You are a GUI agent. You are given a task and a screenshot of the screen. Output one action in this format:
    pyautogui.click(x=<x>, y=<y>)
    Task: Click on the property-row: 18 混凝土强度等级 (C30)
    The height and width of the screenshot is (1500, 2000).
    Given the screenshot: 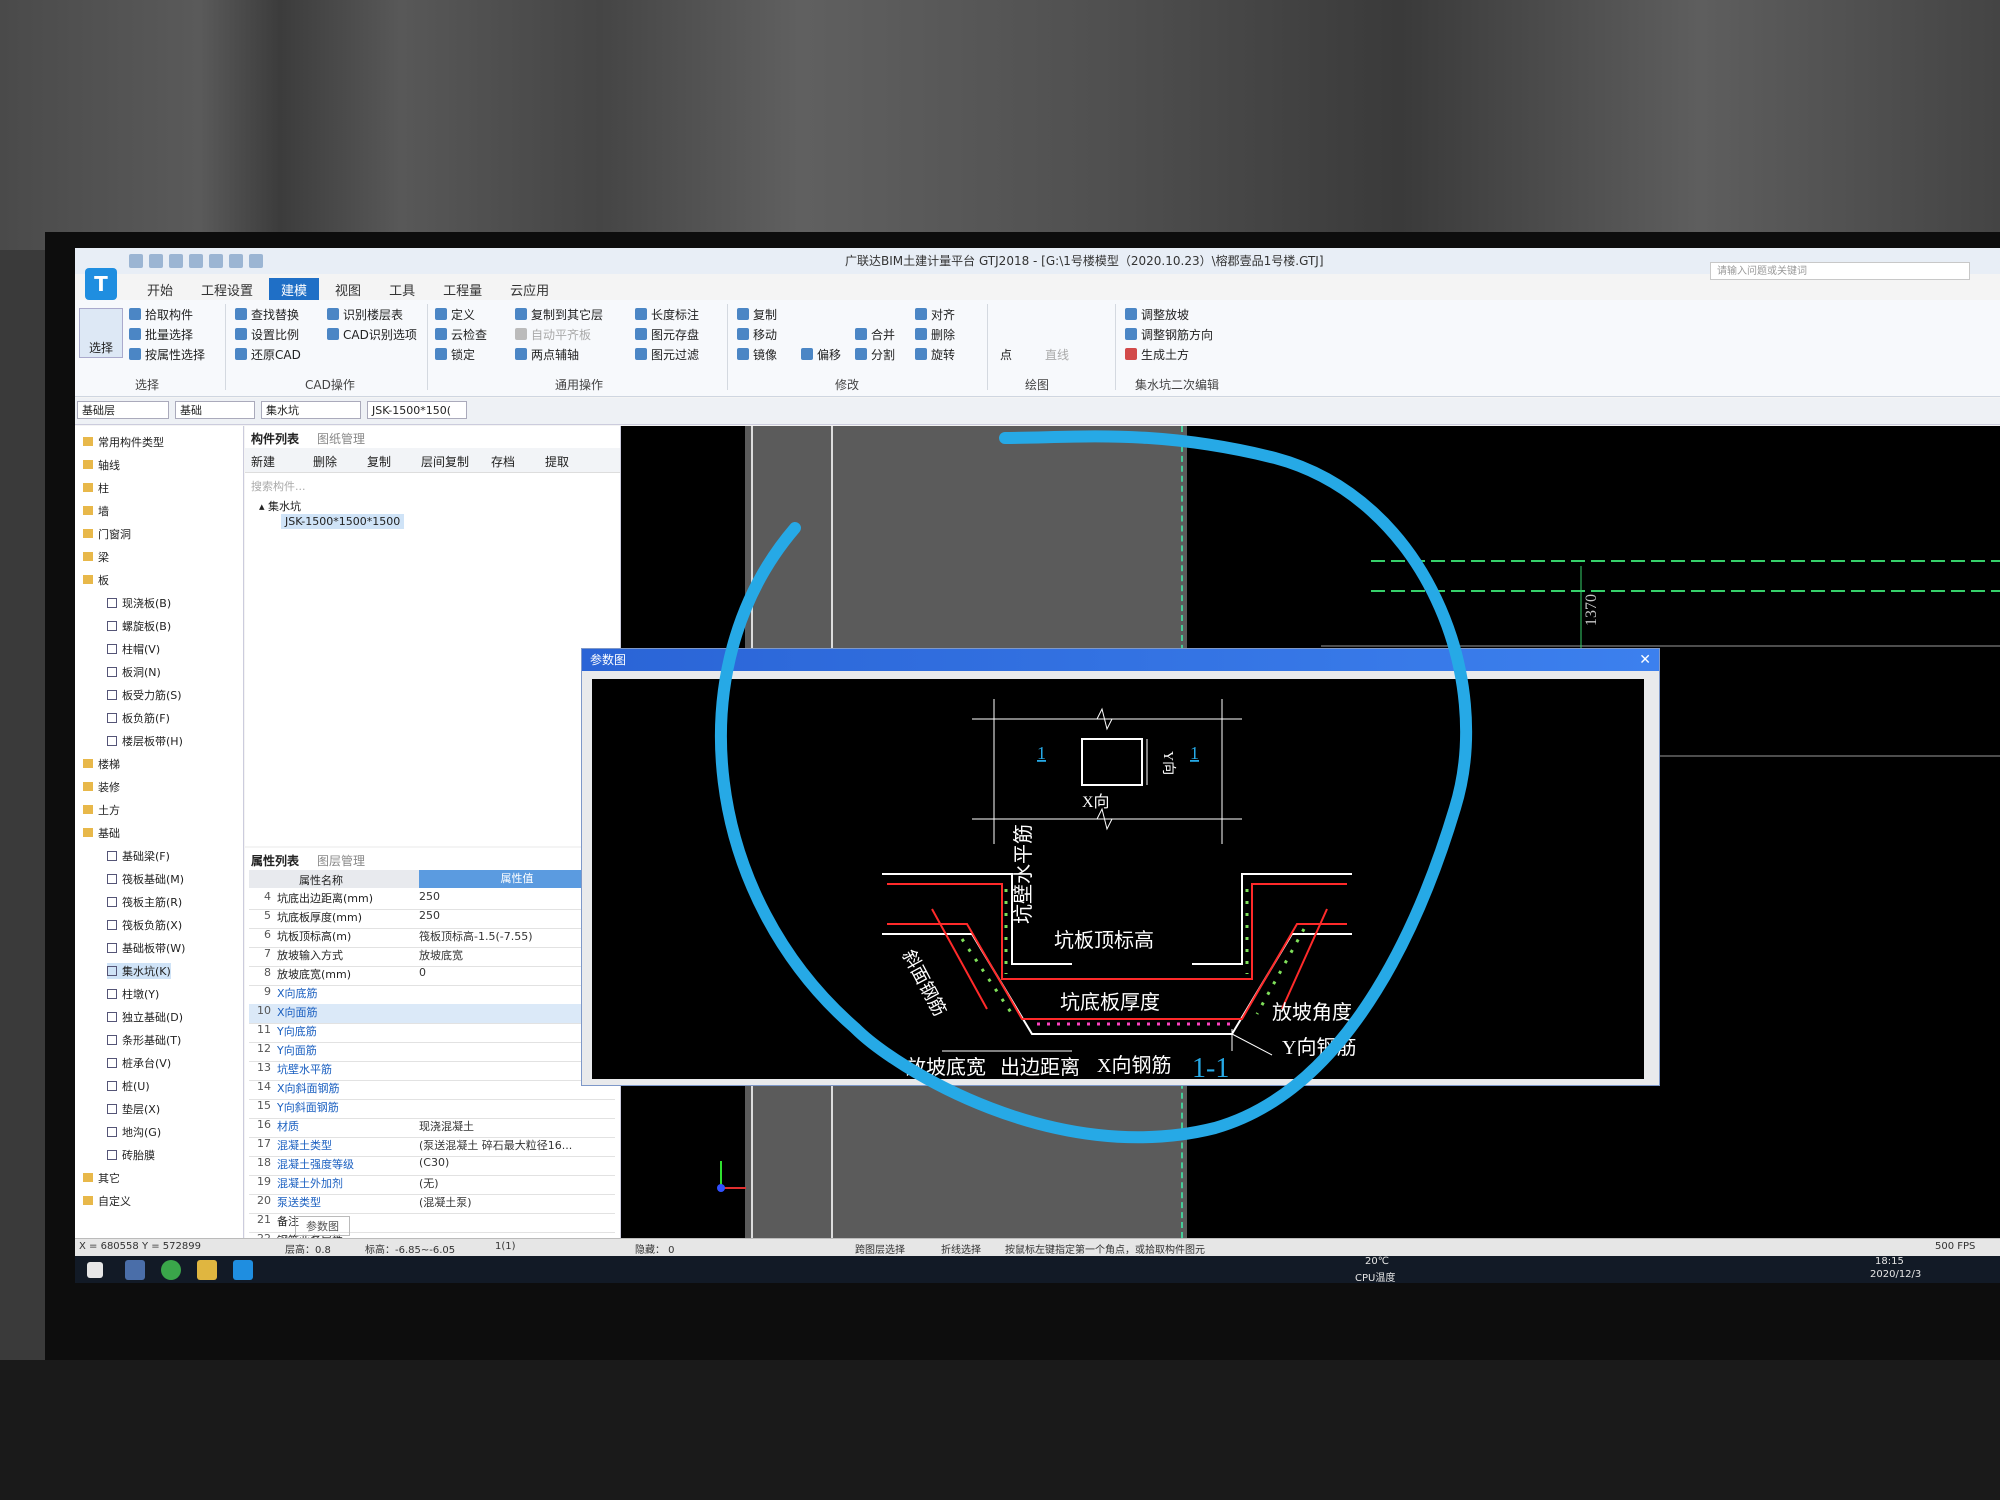 What is the action you would take?
    pyautogui.click(x=432, y=1166)
    